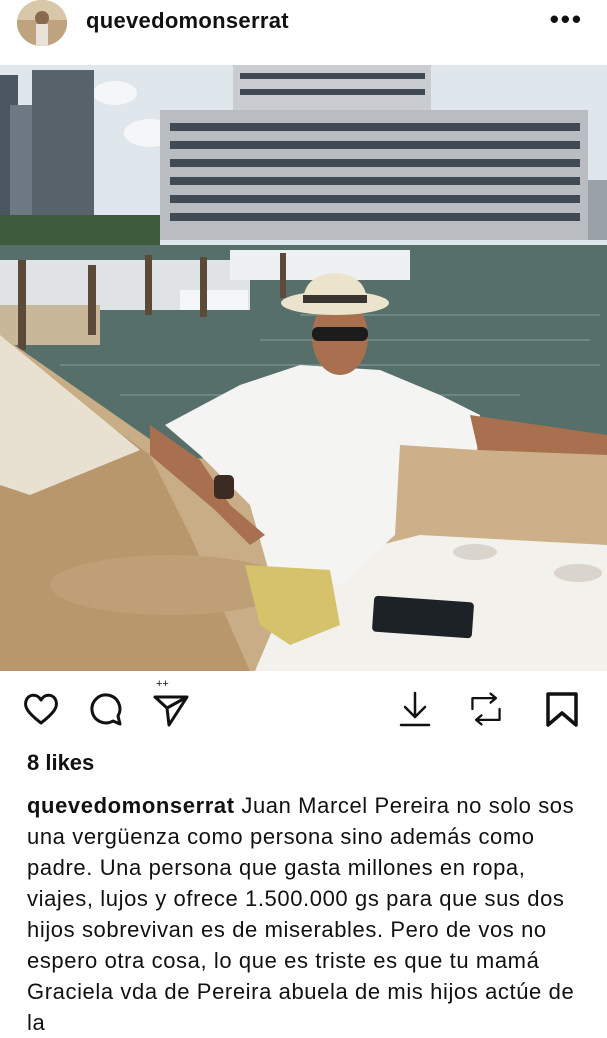  Describe the element at coordinates (106, 709) in the screenshot. I see `comment-icon` at that location.